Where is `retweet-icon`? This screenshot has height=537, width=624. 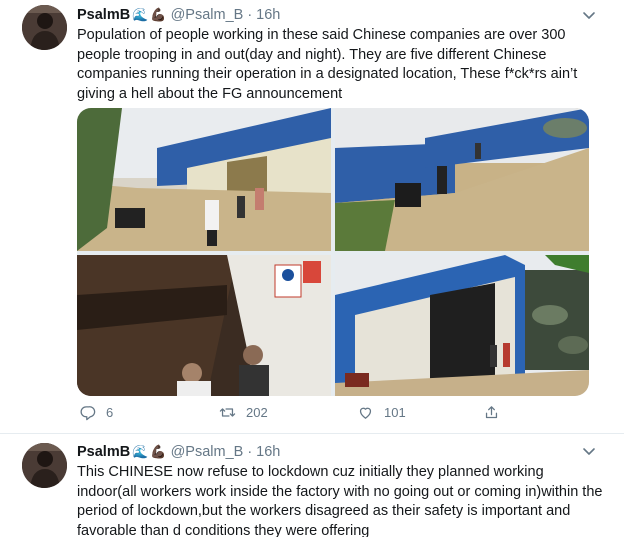
retweet-icon is located at coordinates (227, 412).